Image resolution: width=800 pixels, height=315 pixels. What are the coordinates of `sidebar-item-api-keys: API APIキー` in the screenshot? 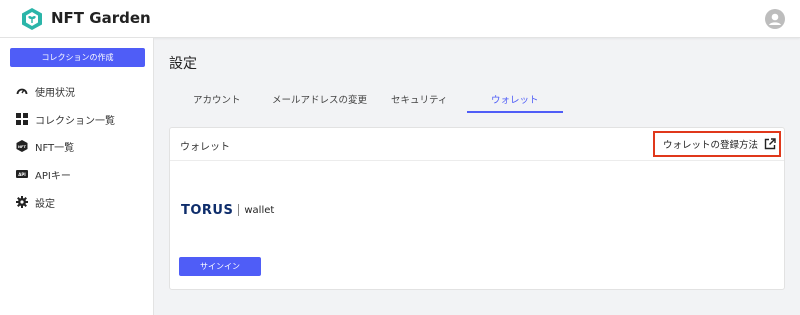 It's located at (43, 174).